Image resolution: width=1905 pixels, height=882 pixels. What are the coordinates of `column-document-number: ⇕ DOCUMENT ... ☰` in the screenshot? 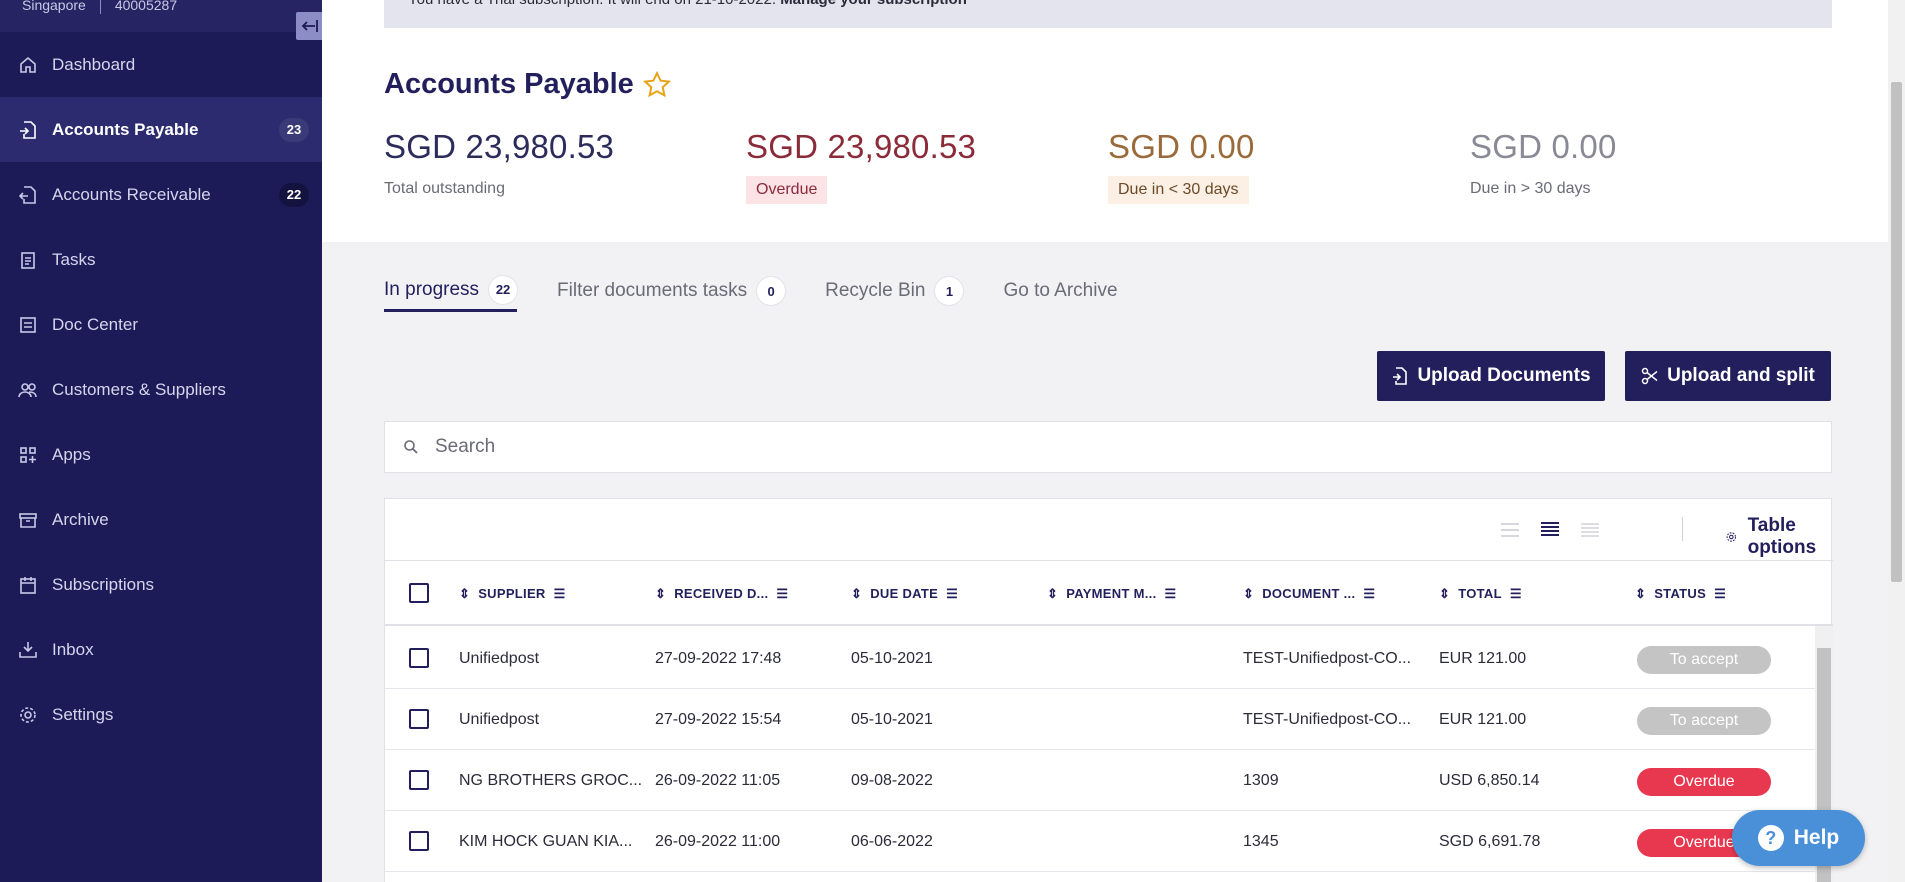 It's located at (1309, 593).